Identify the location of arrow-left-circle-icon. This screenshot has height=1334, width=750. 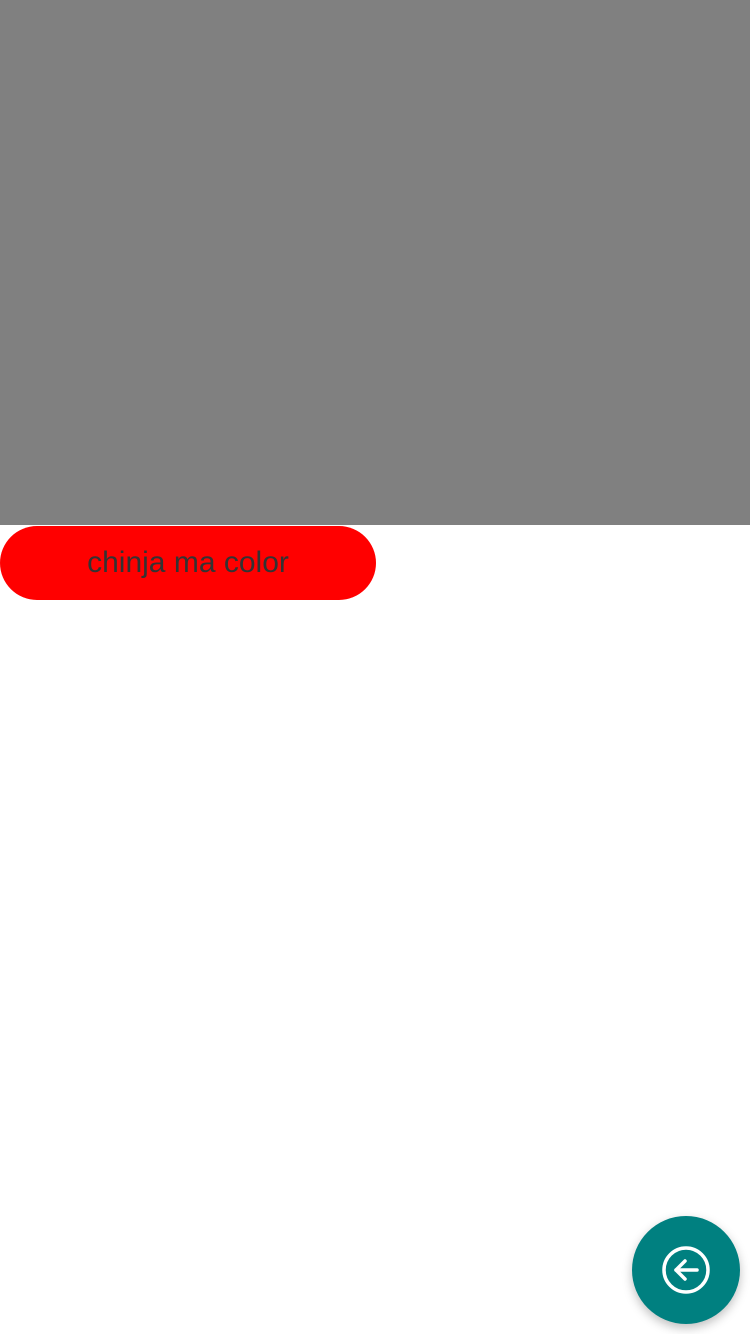
(686, 1270).